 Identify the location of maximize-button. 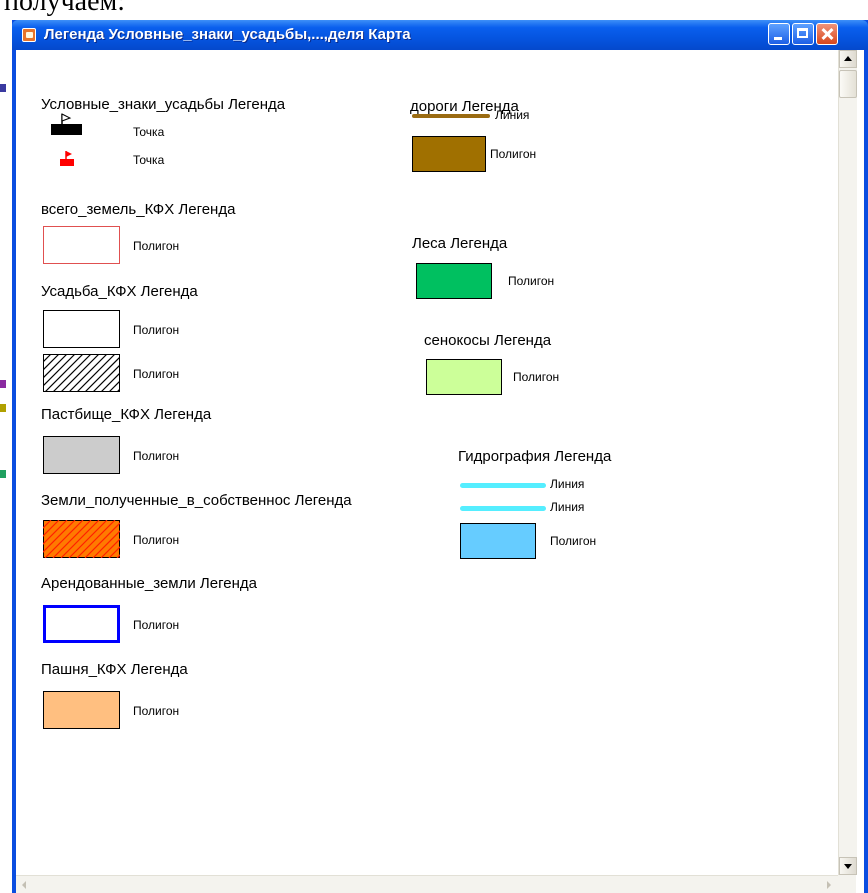
(803, 34).